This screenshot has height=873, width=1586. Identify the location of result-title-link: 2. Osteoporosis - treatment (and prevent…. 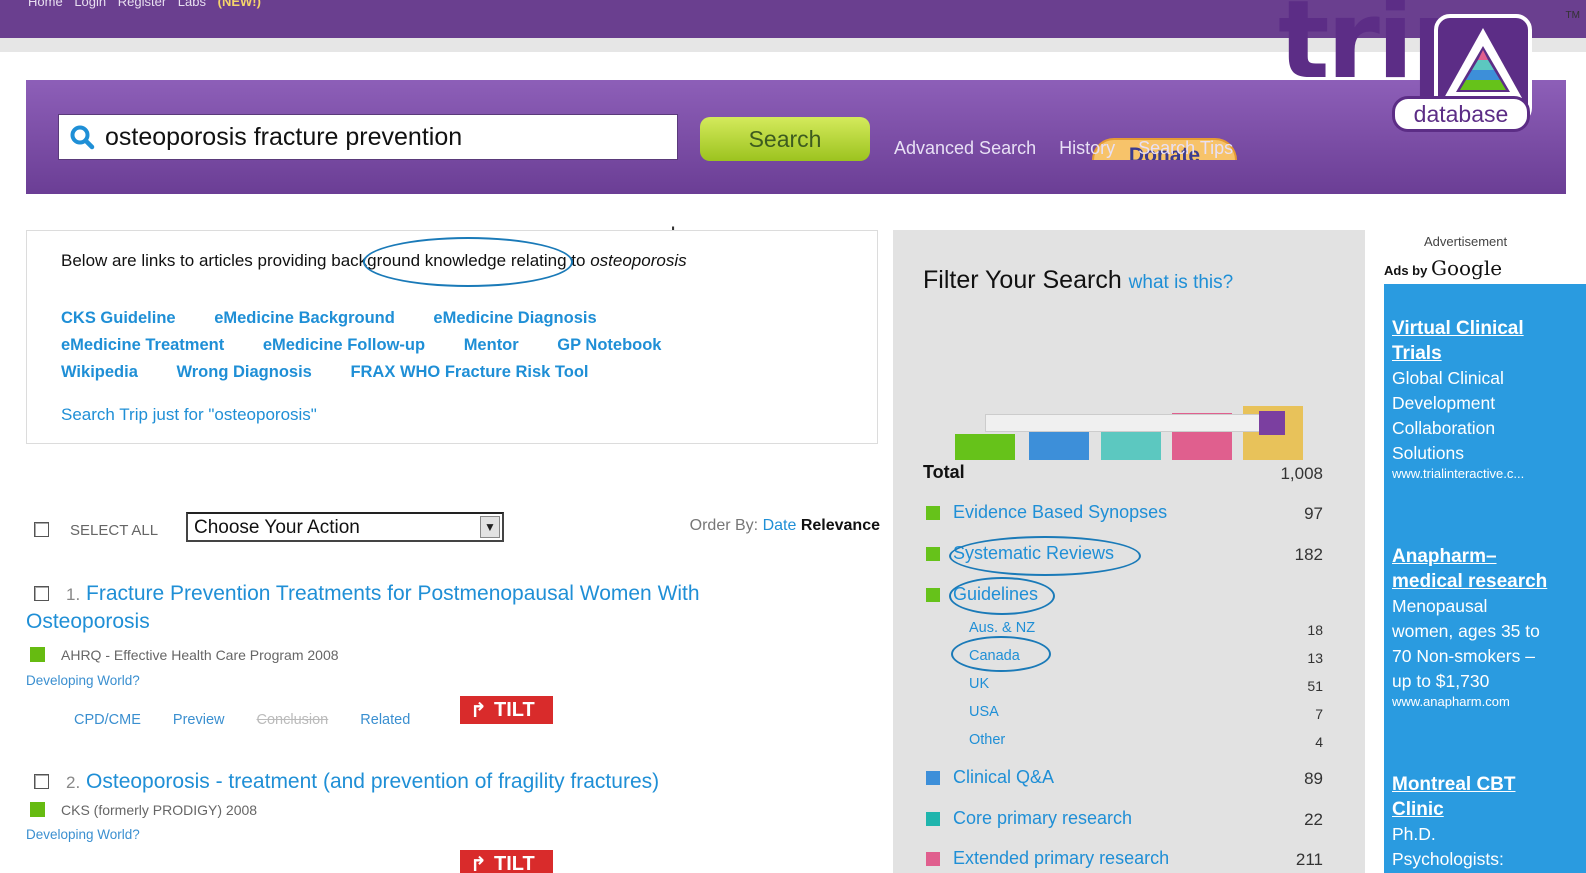
(446, 782).